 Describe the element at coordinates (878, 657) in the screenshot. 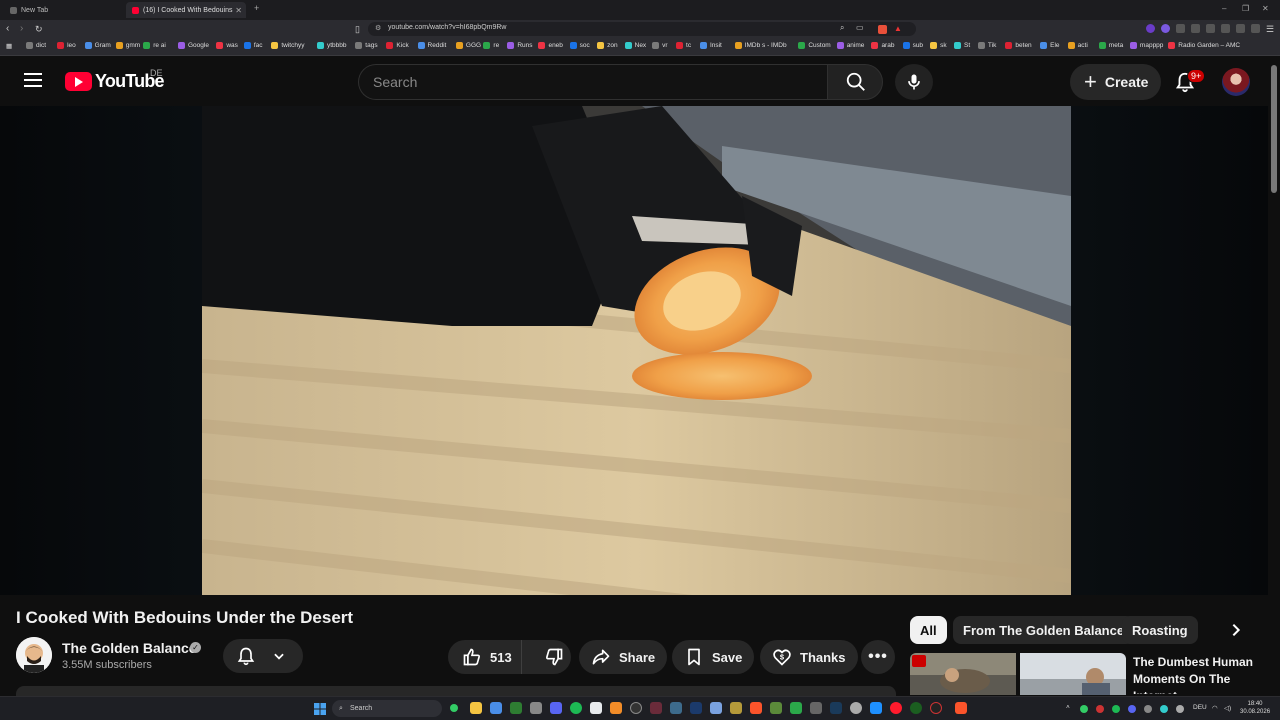

I see `more-actions-button: •••` at that location.